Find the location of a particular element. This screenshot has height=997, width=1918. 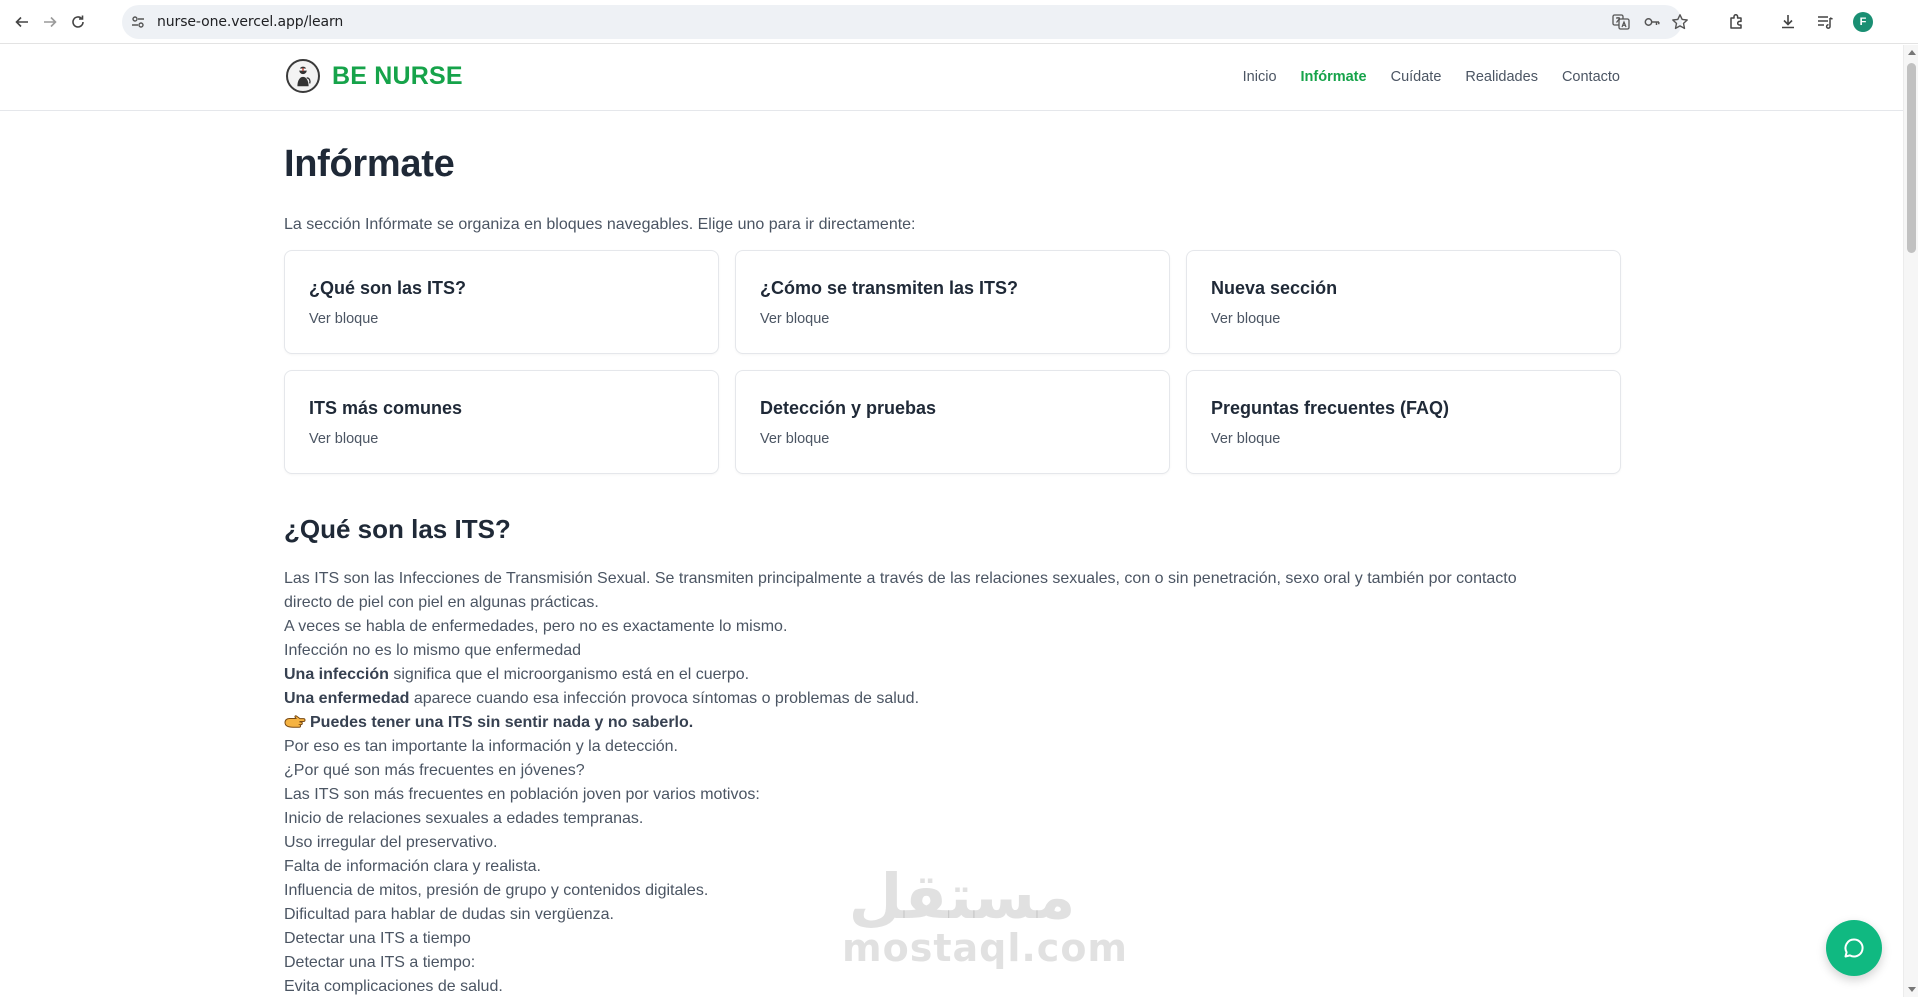

body-line: Evita complicaciones de salud. is located at coordinates (393, 986).